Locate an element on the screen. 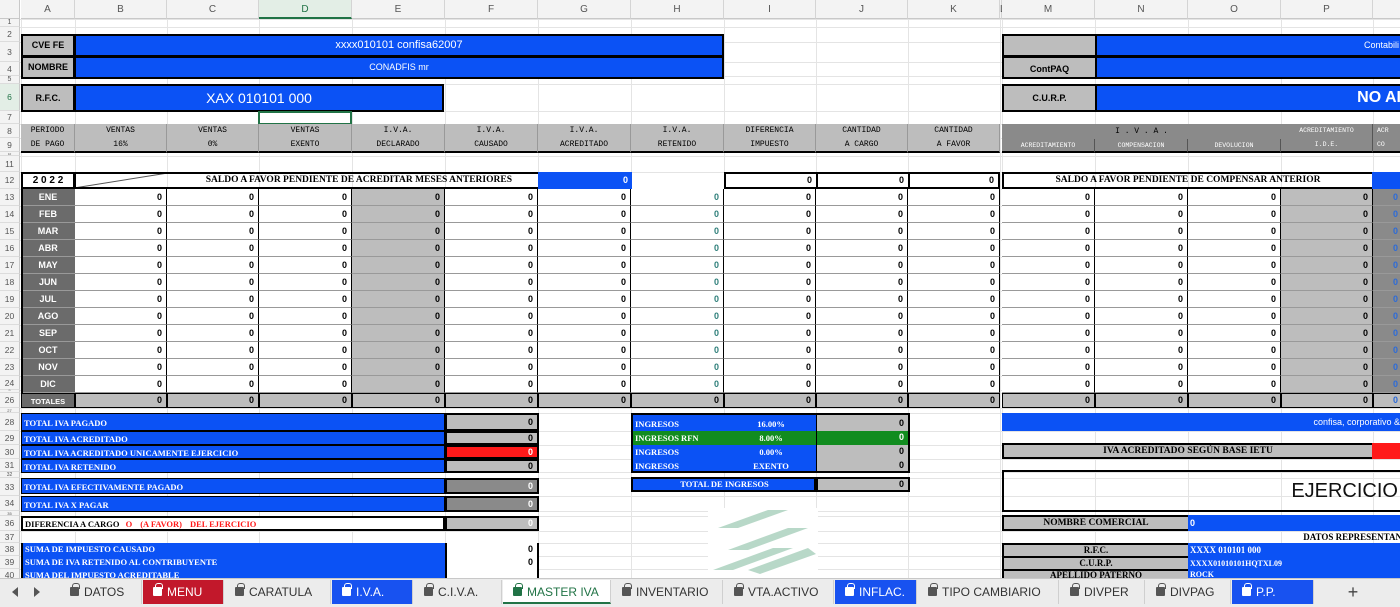 Image resolution: width=1400 pixels, height=607 pixels. row-header-16: 16 is located at coordinates (10, 248).